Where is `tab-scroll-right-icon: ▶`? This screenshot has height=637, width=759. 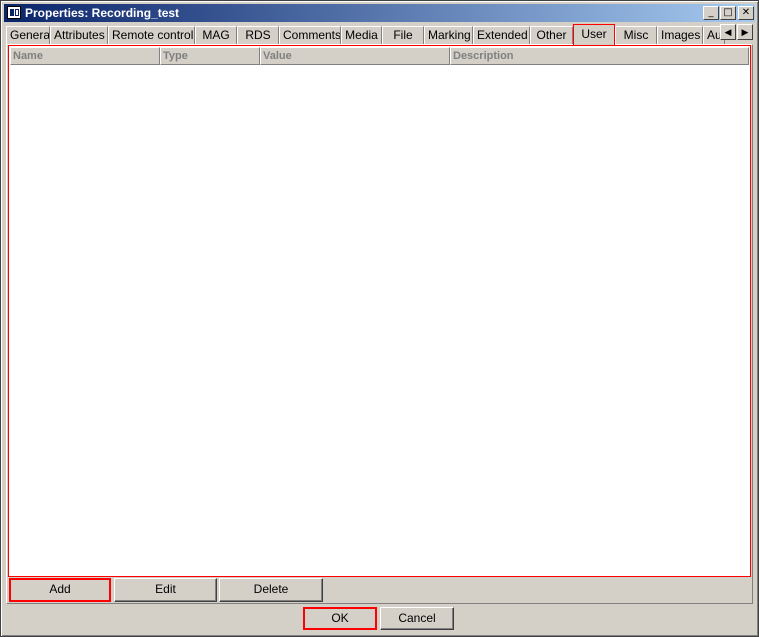 tab-scroll-right-icon: ▶ is located at coordinates (745, 32).